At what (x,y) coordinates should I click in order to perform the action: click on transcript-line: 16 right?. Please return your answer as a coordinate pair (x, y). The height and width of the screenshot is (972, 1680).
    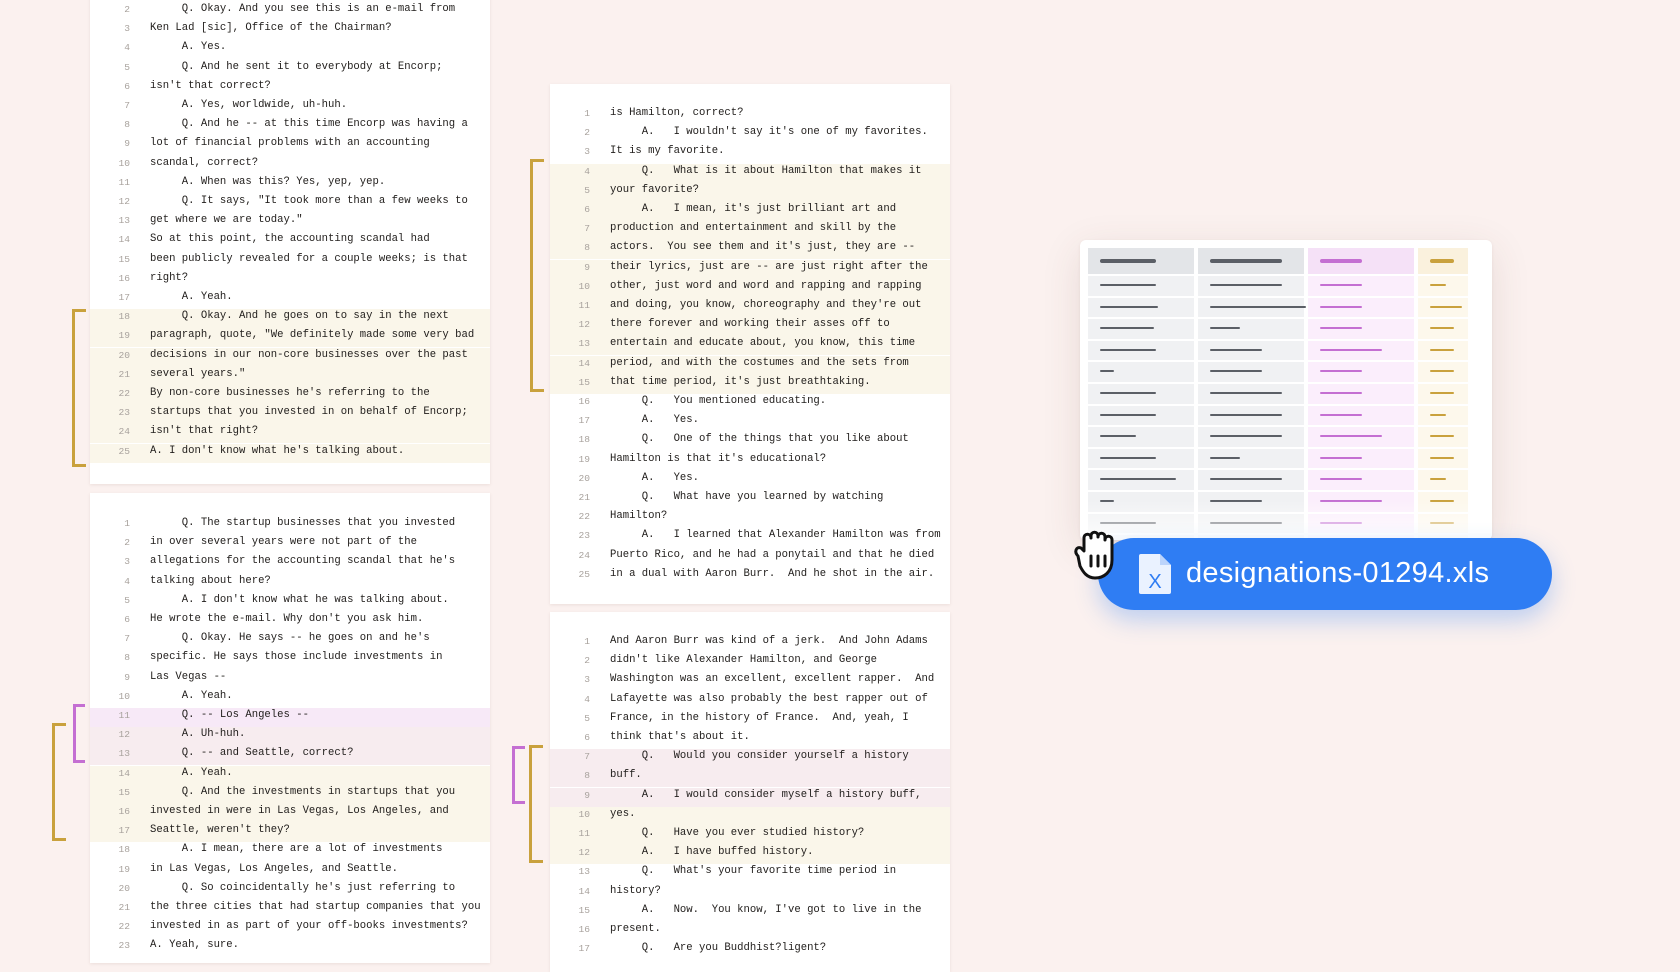
    Looking at the image, I should click on (290, 280).